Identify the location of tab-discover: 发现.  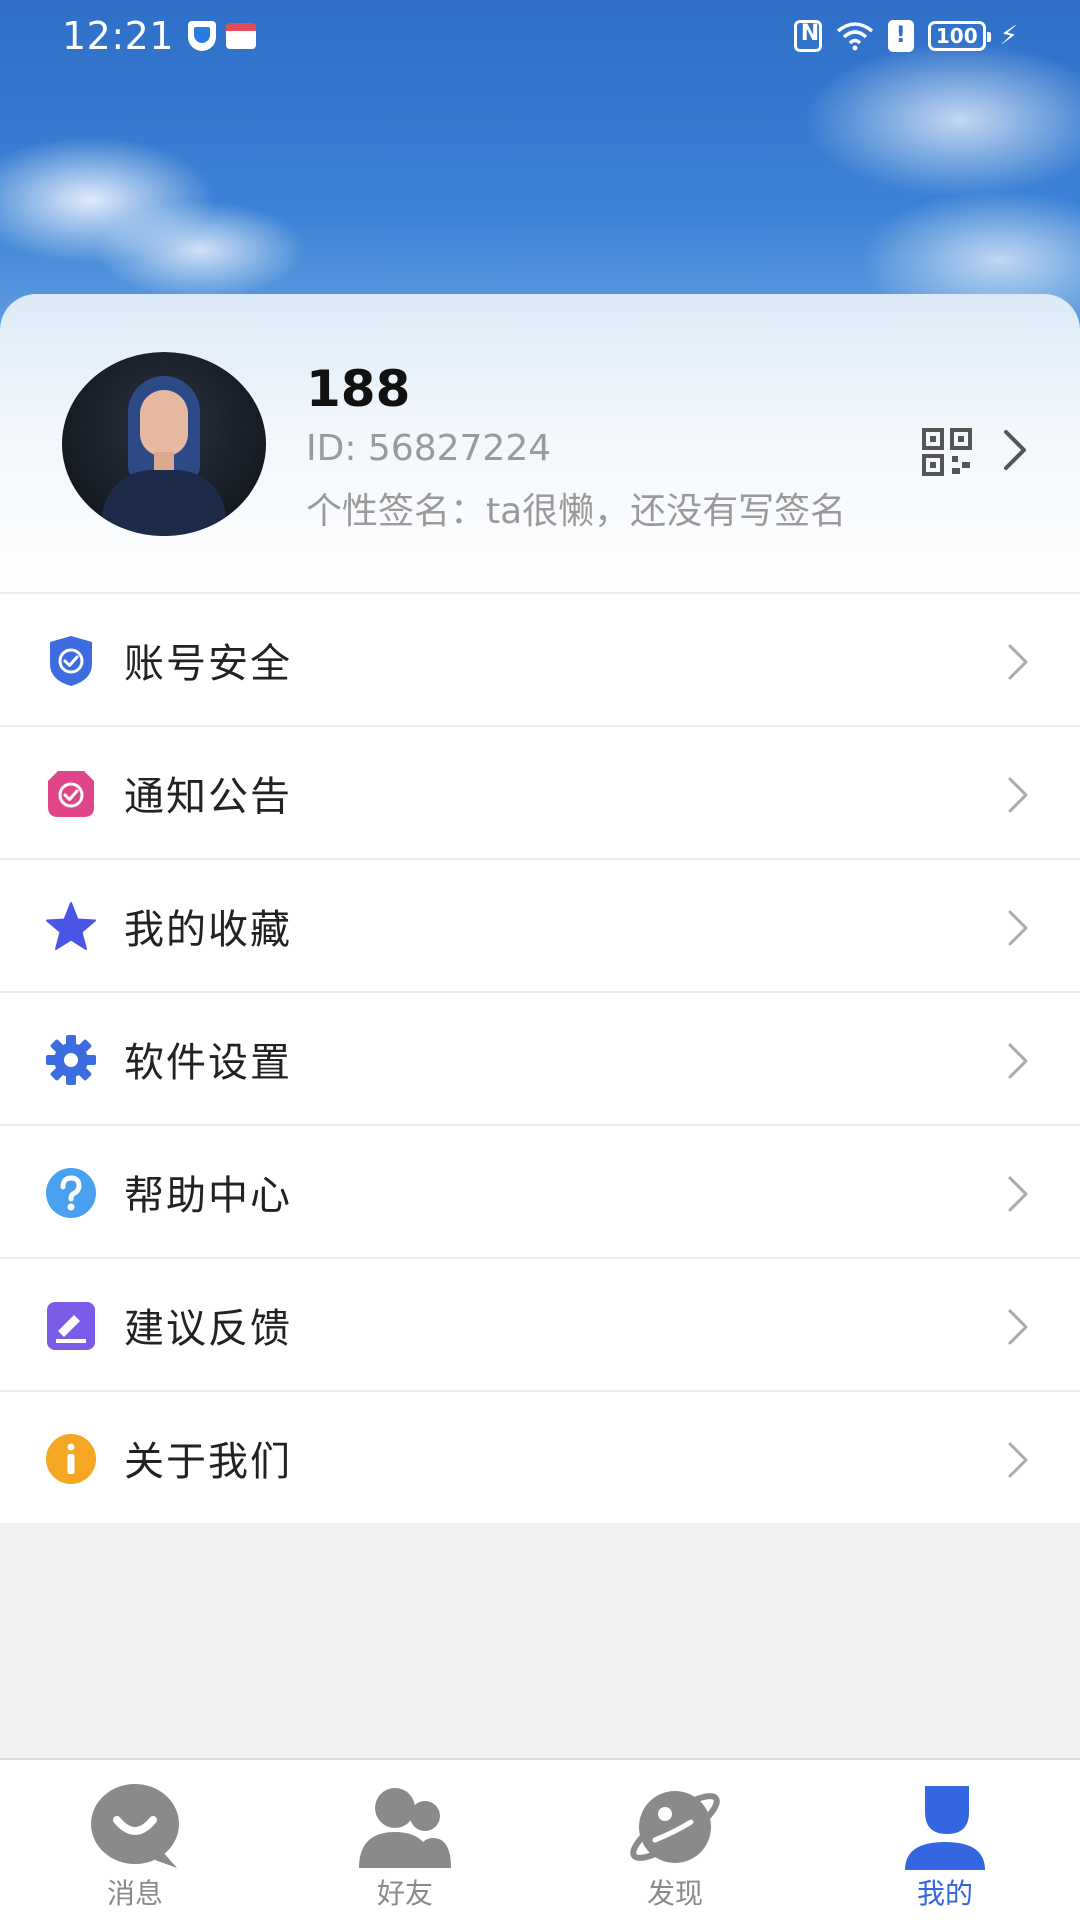
(675, 1840).